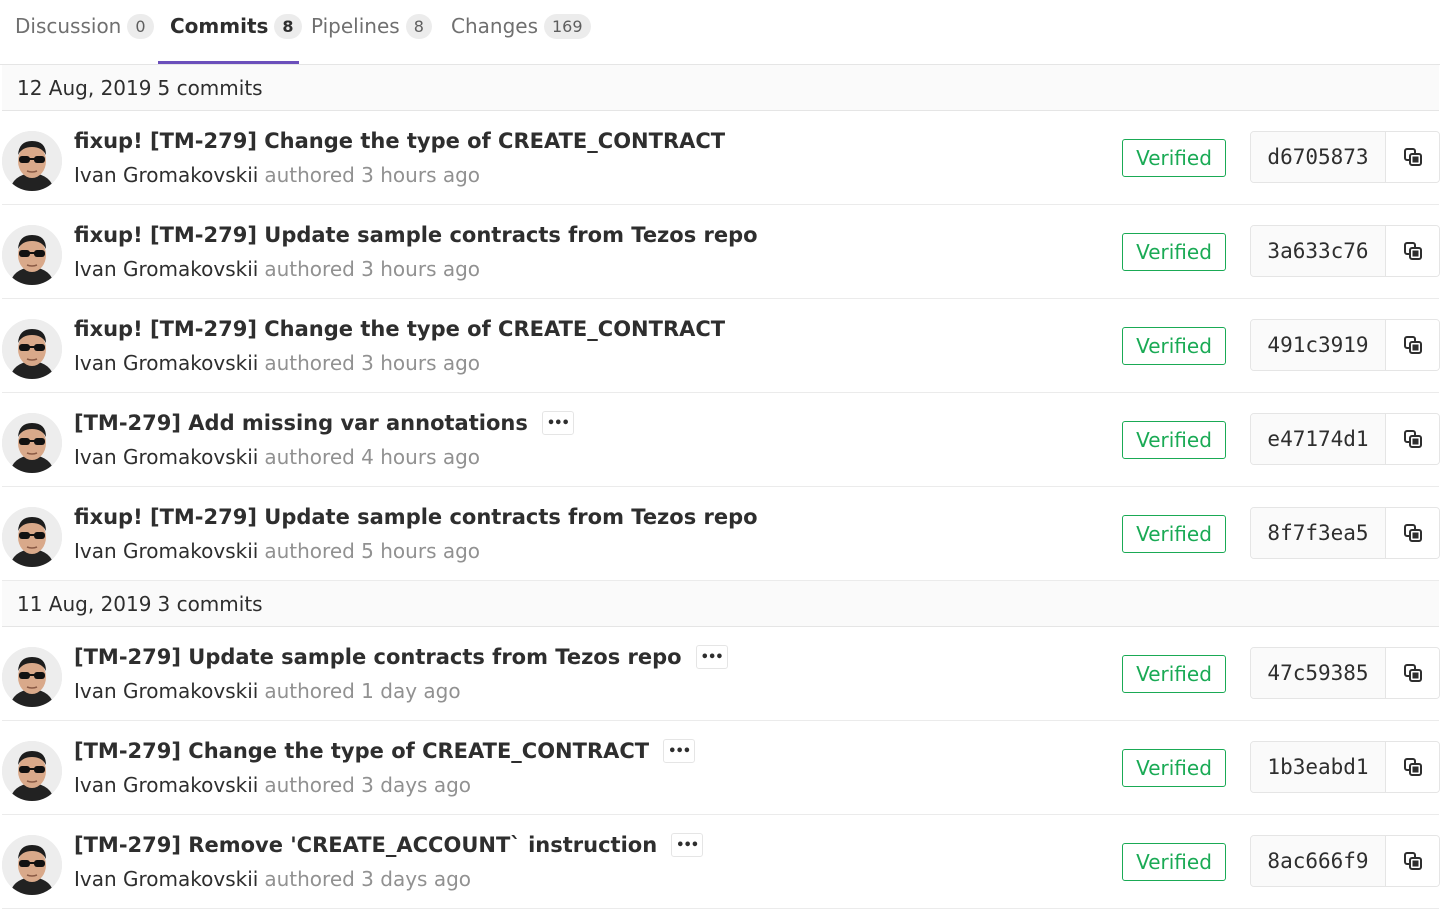  Describe the element at coordinates (1318, 157) in the screenshot. I see `commit-sha-link: d6705873` at that location.